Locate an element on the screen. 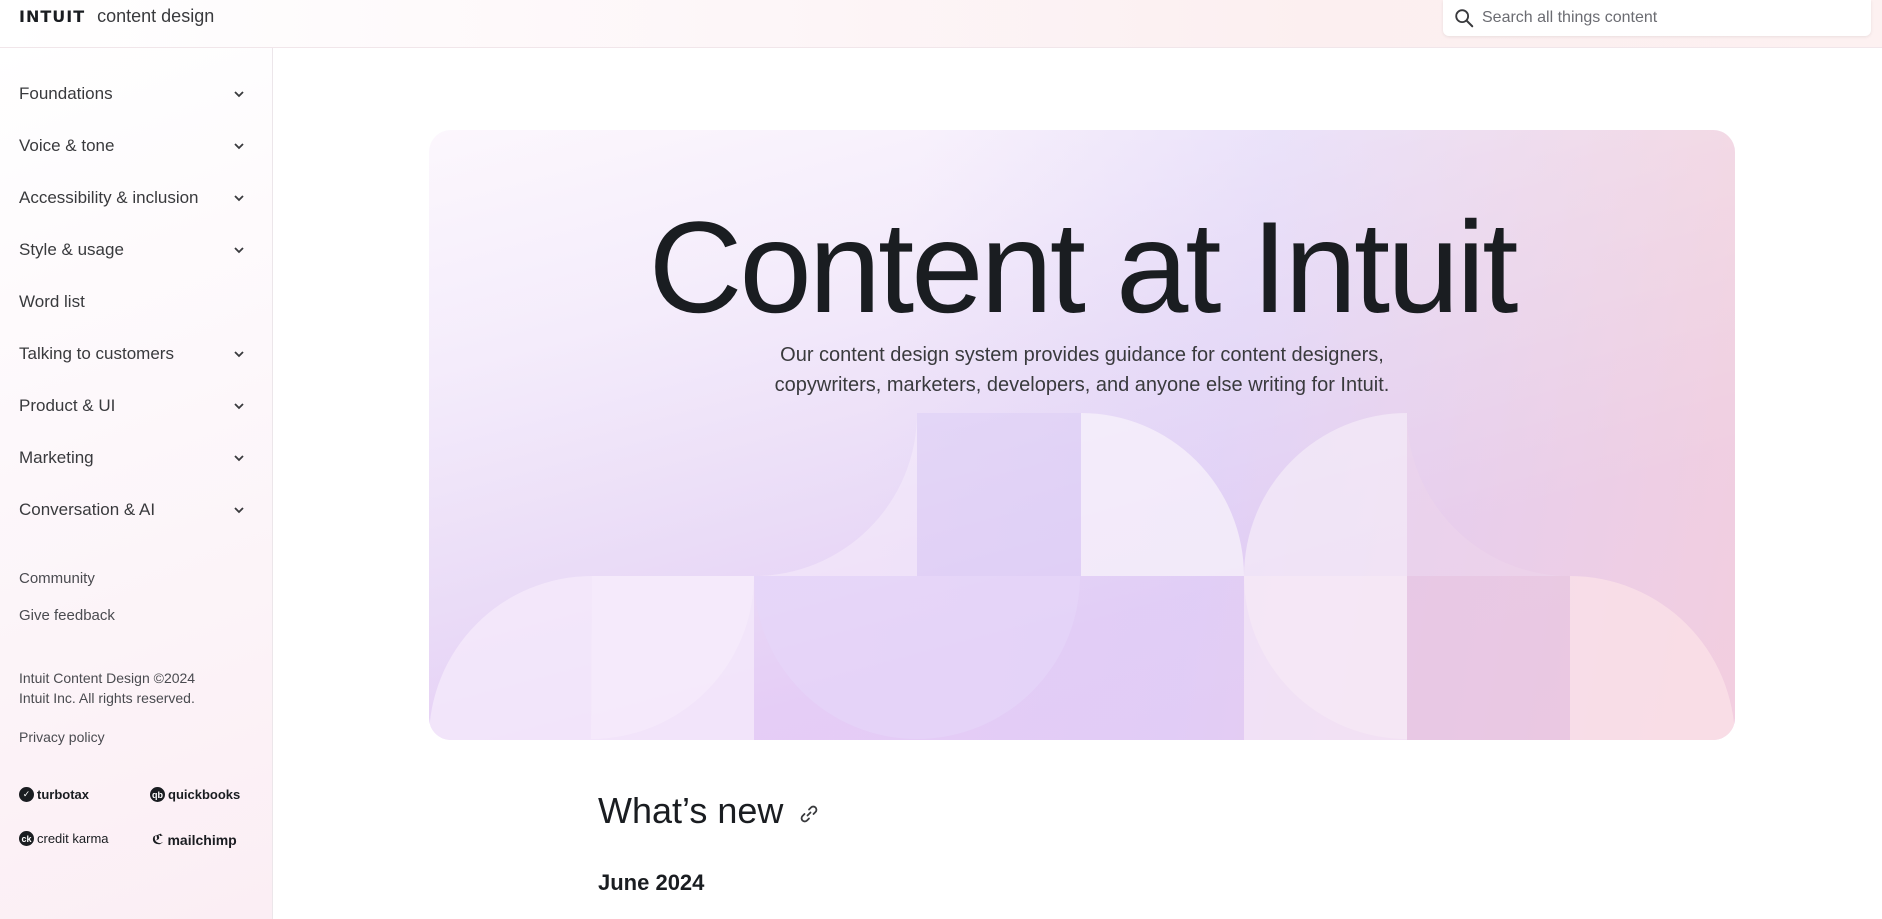 Image resolution: width=1882 pixels, height=919 pixels. sidebar-item-conversation-ai: Conversation & AI is located at coordinates (136, 510).